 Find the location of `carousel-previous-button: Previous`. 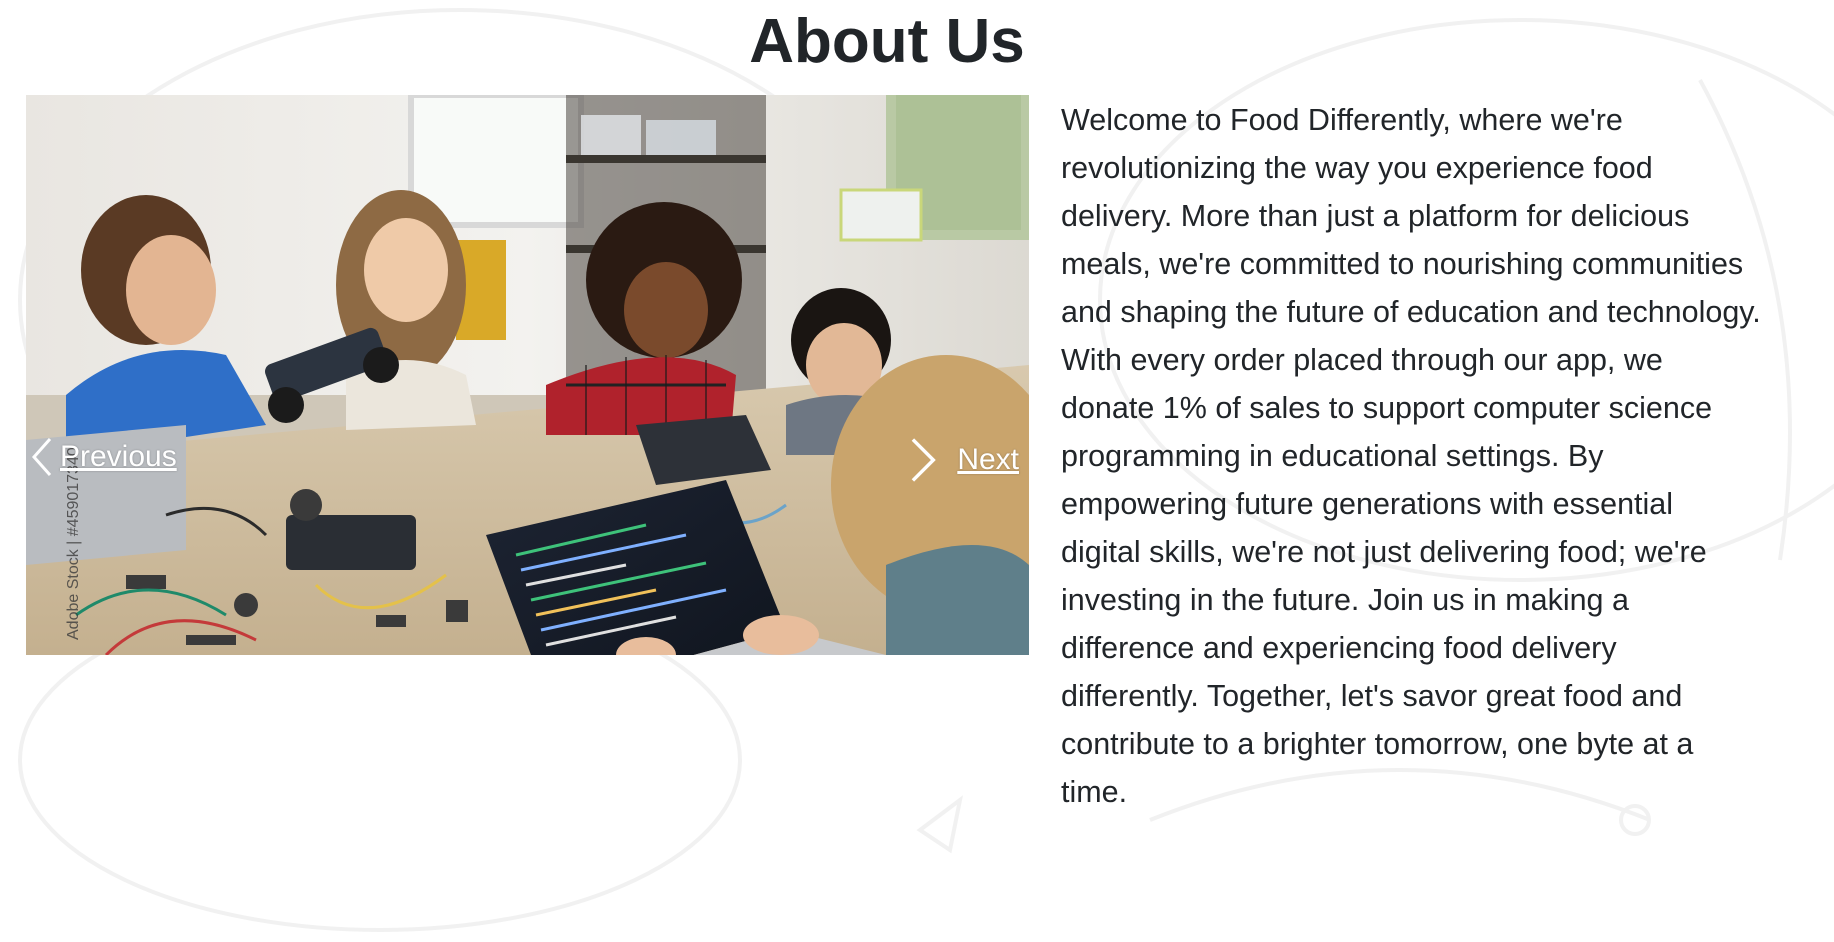

carousel-previous-button: Previous is located at coordinates (103, 457).